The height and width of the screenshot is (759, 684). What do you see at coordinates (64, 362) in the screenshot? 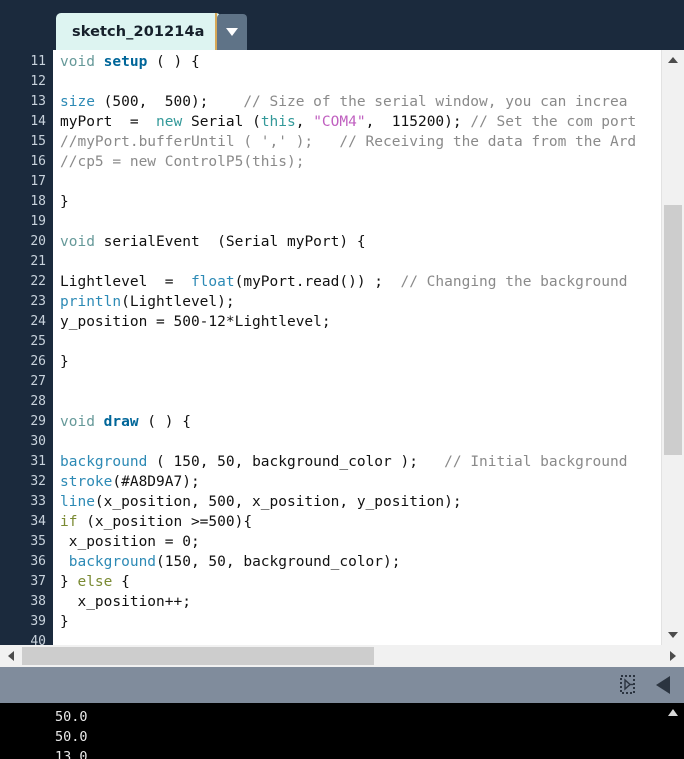
I see `code-token: }` at bounding box center [64, 362].